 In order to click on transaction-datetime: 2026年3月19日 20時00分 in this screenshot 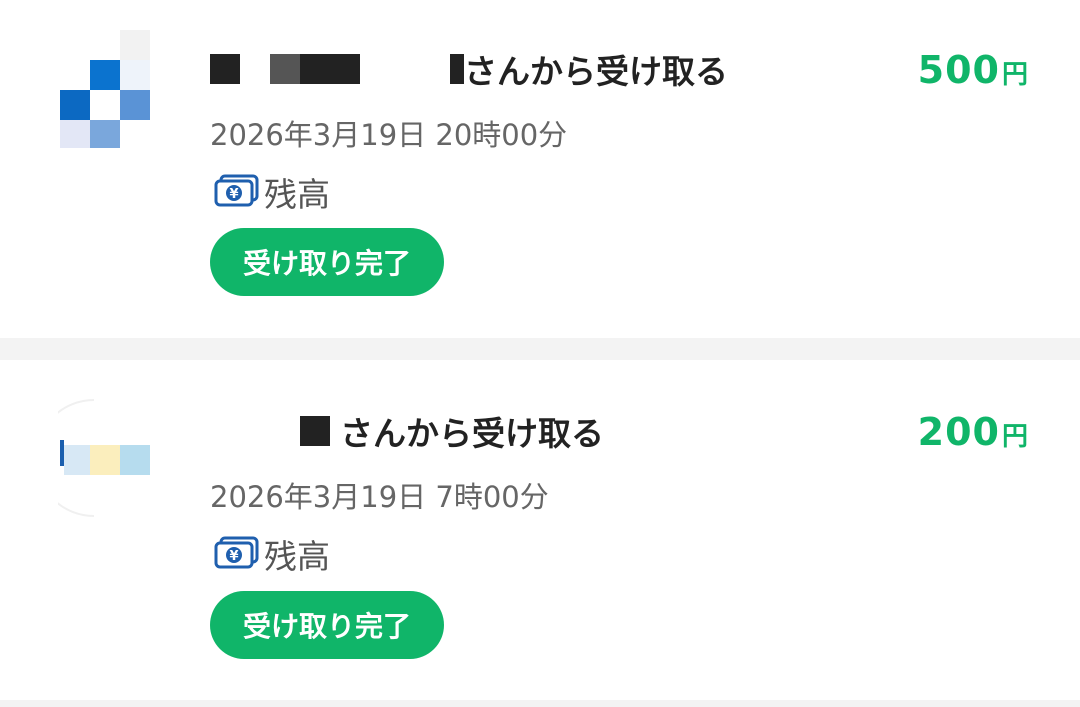, I will do `click(389, 135)`.